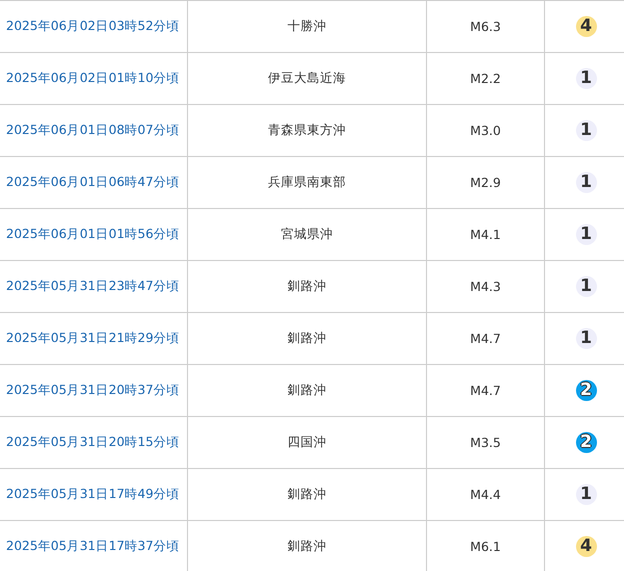 This screenshot has height=571, width=624. Describe the element at coordinates (485, 442) in the screenshot. I see `magnitude-text: M3.5` at that location.